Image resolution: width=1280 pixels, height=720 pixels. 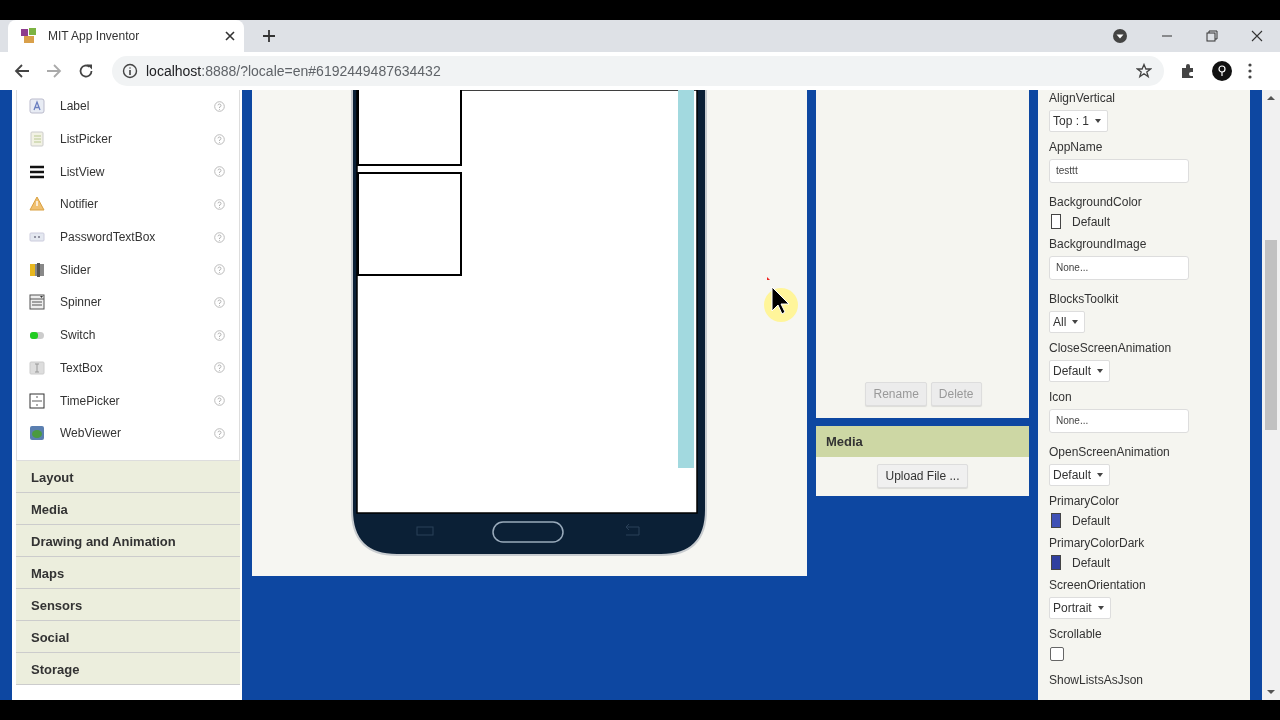 What do you see at coordinates (1098, 244) in the screenshot?
I see `property-label: BackgroundImage` at bounding box center [1098, 244].